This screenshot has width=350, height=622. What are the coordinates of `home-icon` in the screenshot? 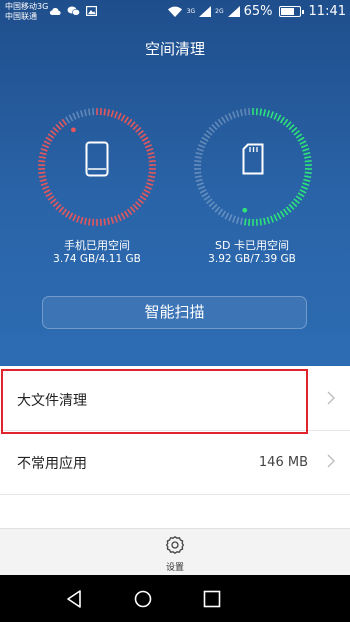 It's located at (143, 599).